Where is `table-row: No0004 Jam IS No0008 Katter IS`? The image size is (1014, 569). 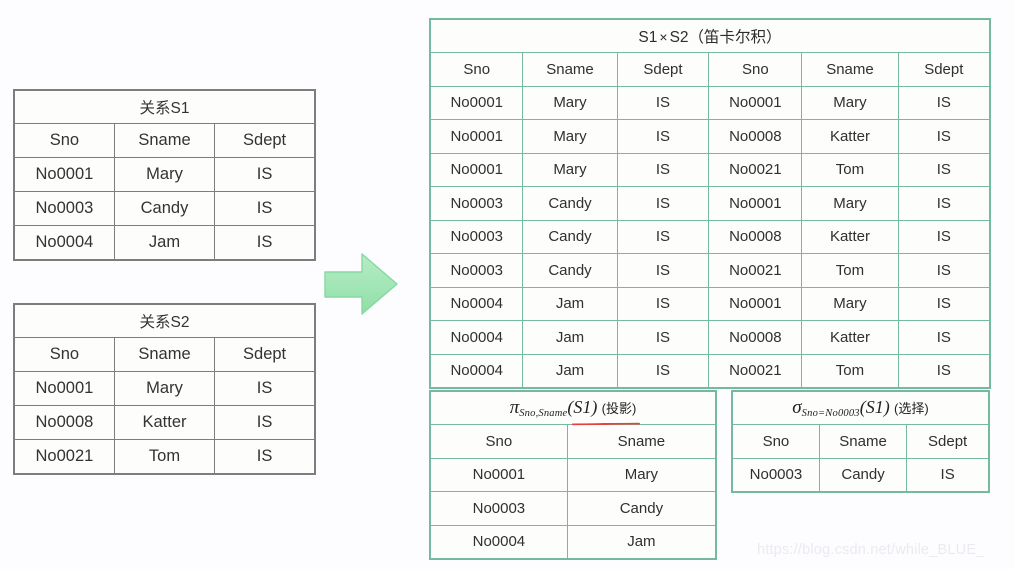 table-row: No0004 Jam IS No0008 Katter IS is located at coordinates (710, 337).